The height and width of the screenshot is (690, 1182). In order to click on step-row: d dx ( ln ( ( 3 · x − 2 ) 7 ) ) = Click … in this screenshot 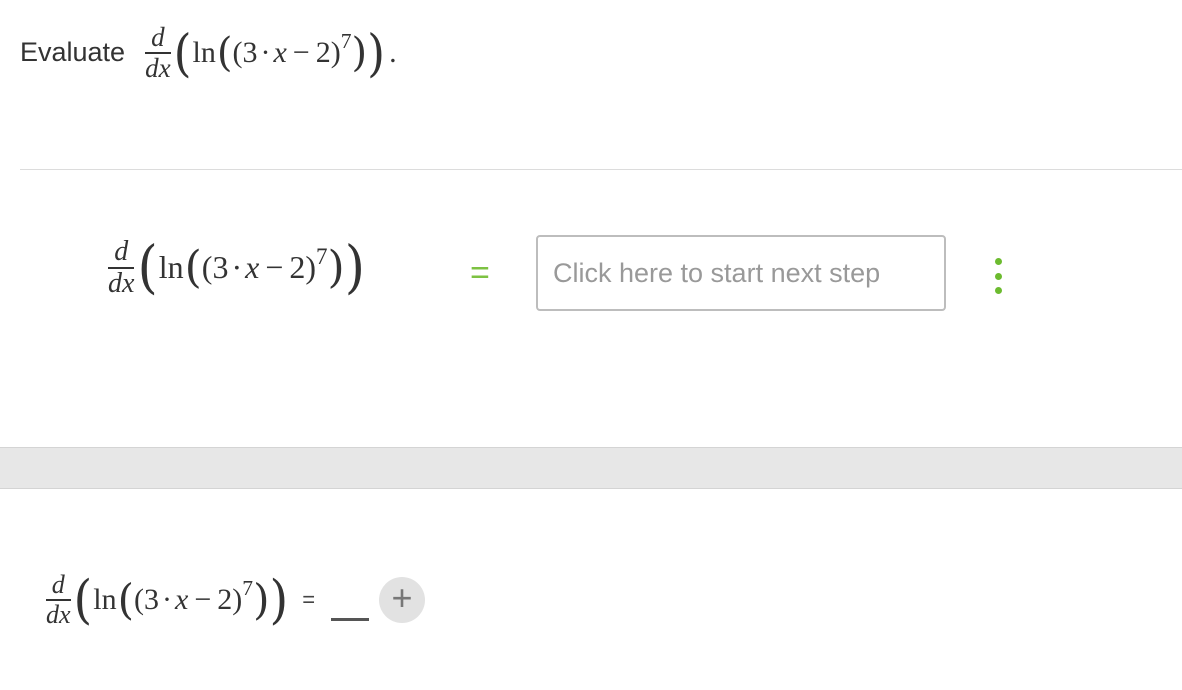, I will do `click(578, 274)`.